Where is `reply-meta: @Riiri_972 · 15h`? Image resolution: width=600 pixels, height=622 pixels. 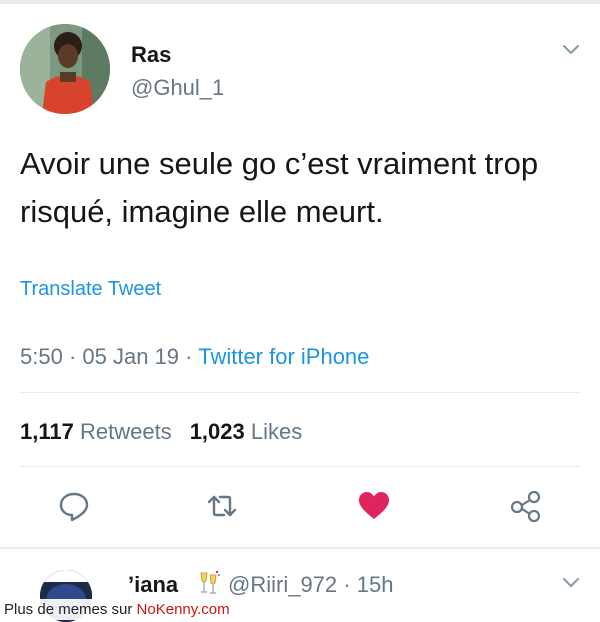
reply-meta: @Riiri_972 · 15h is located at coordinates (310, 585).